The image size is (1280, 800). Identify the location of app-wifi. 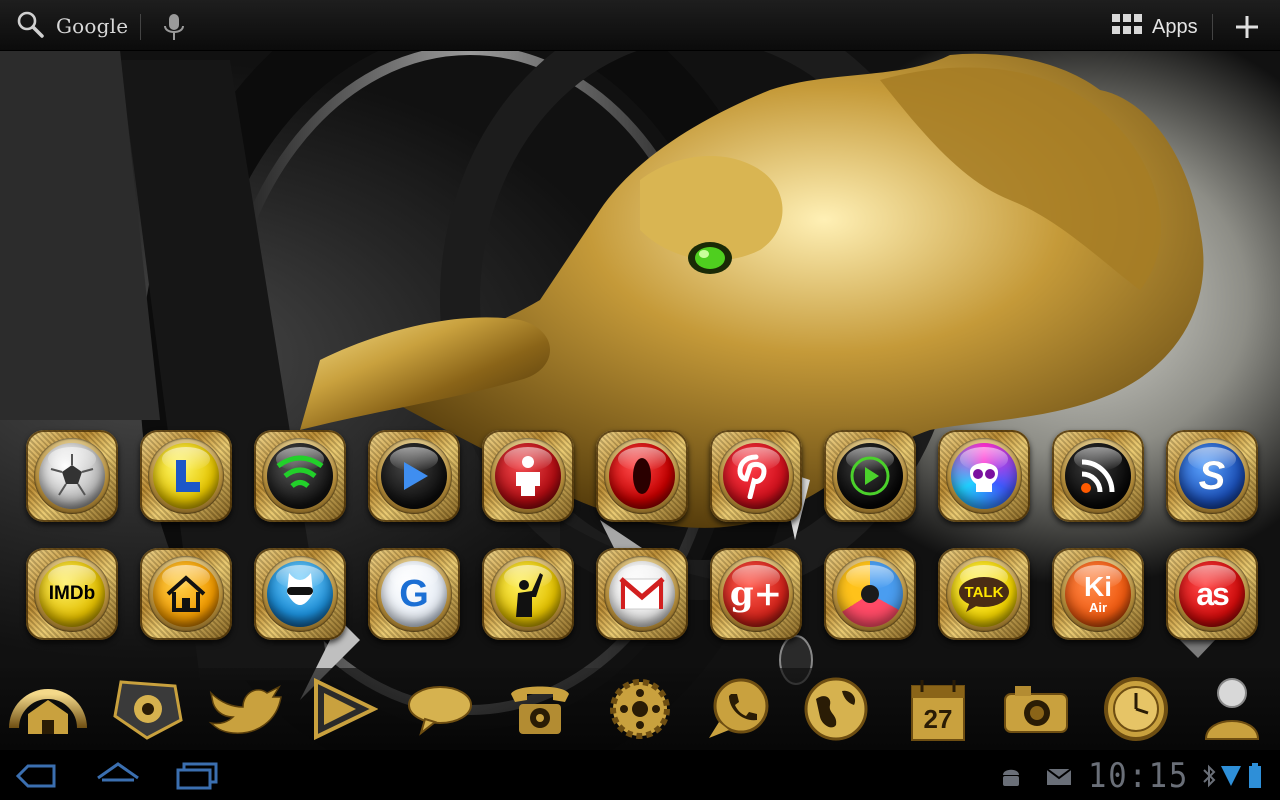
(300, 476).